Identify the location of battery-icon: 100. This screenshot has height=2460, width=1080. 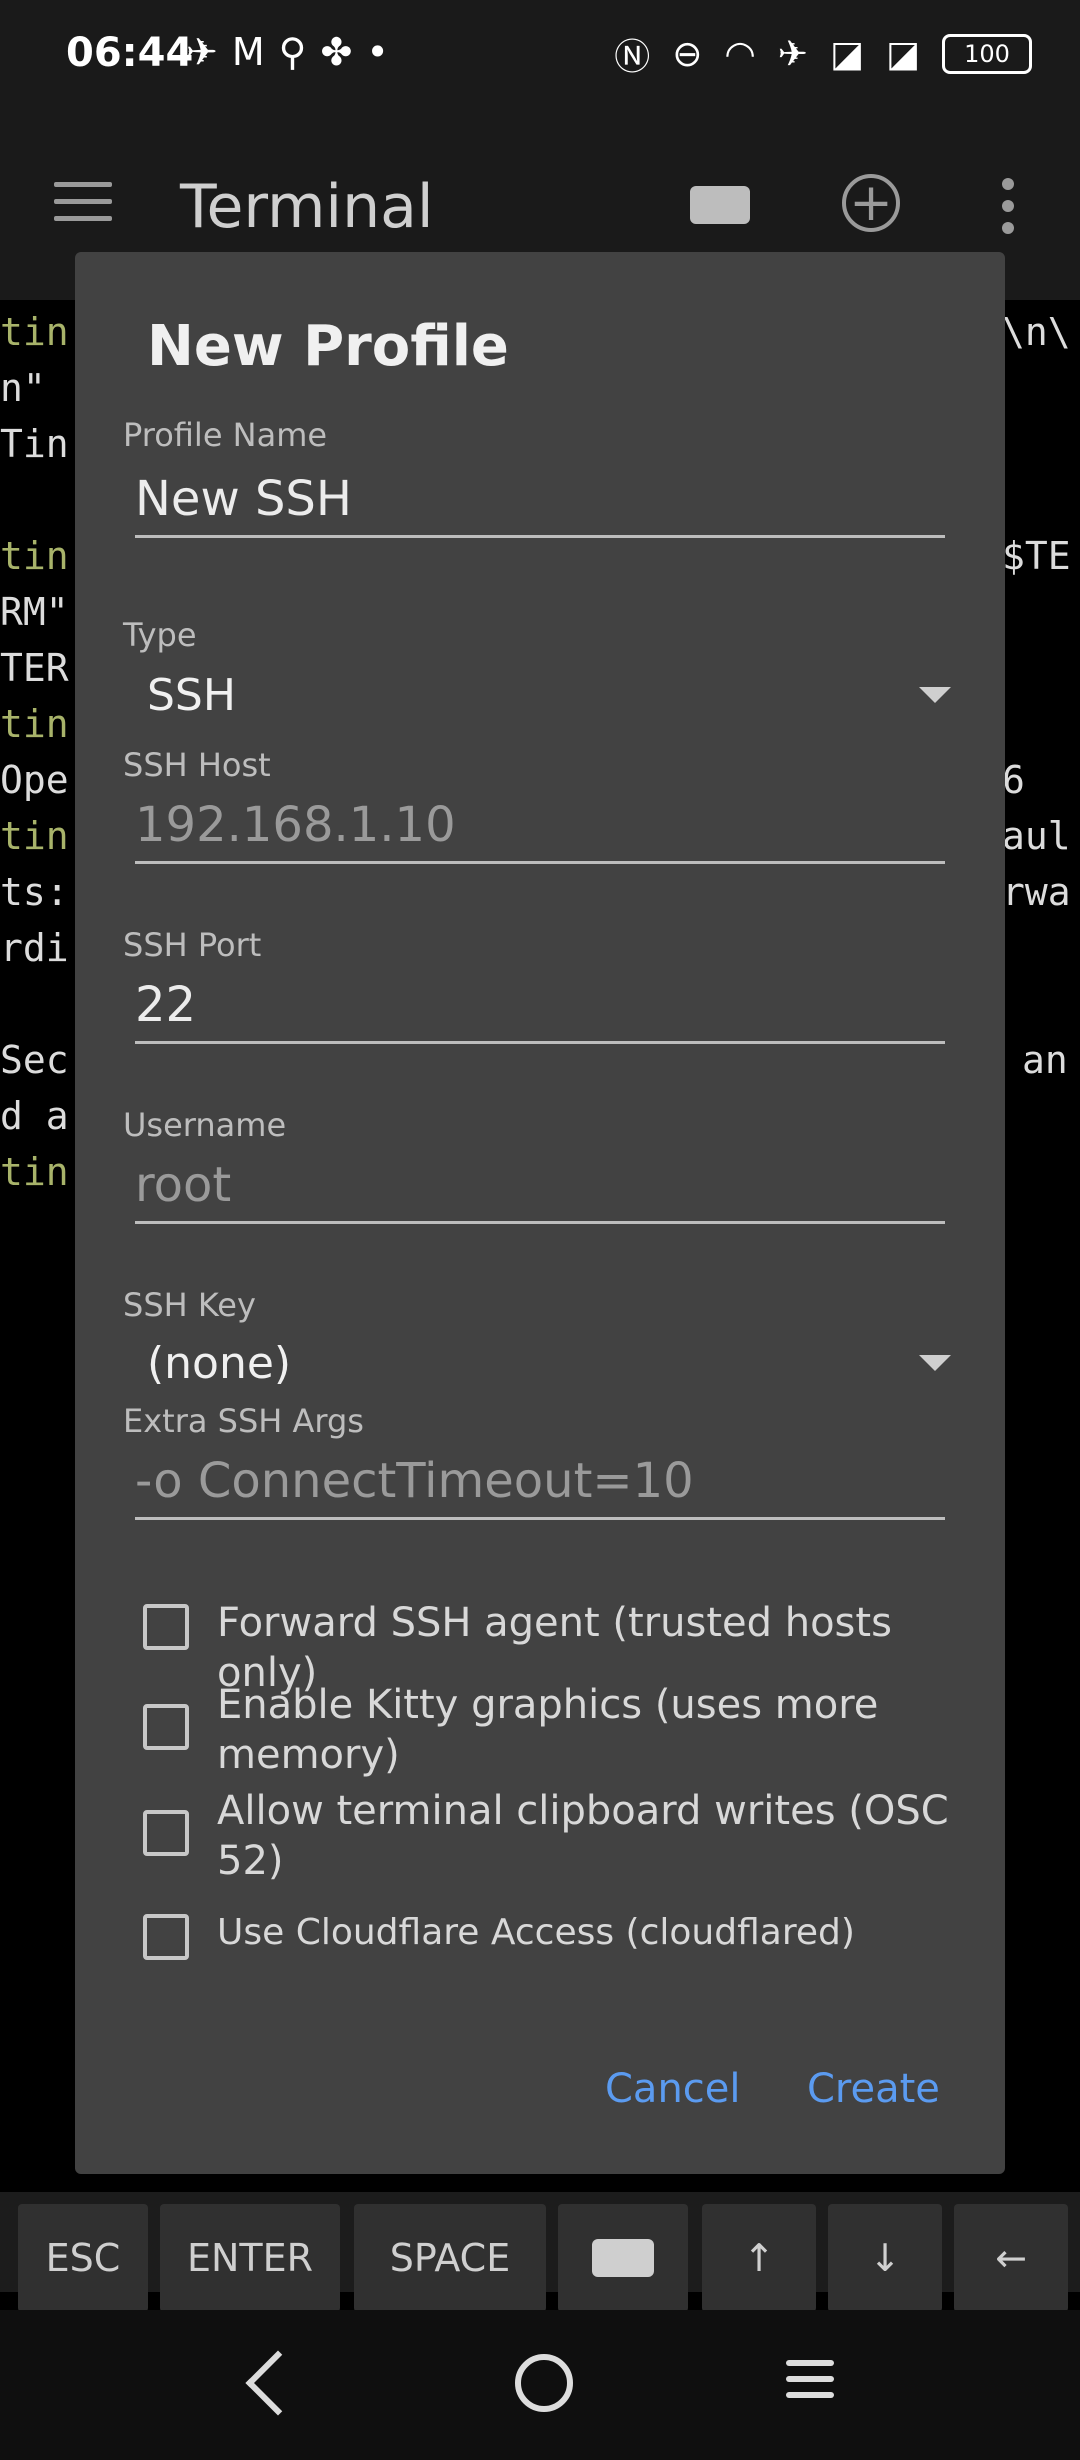
(987, 54).